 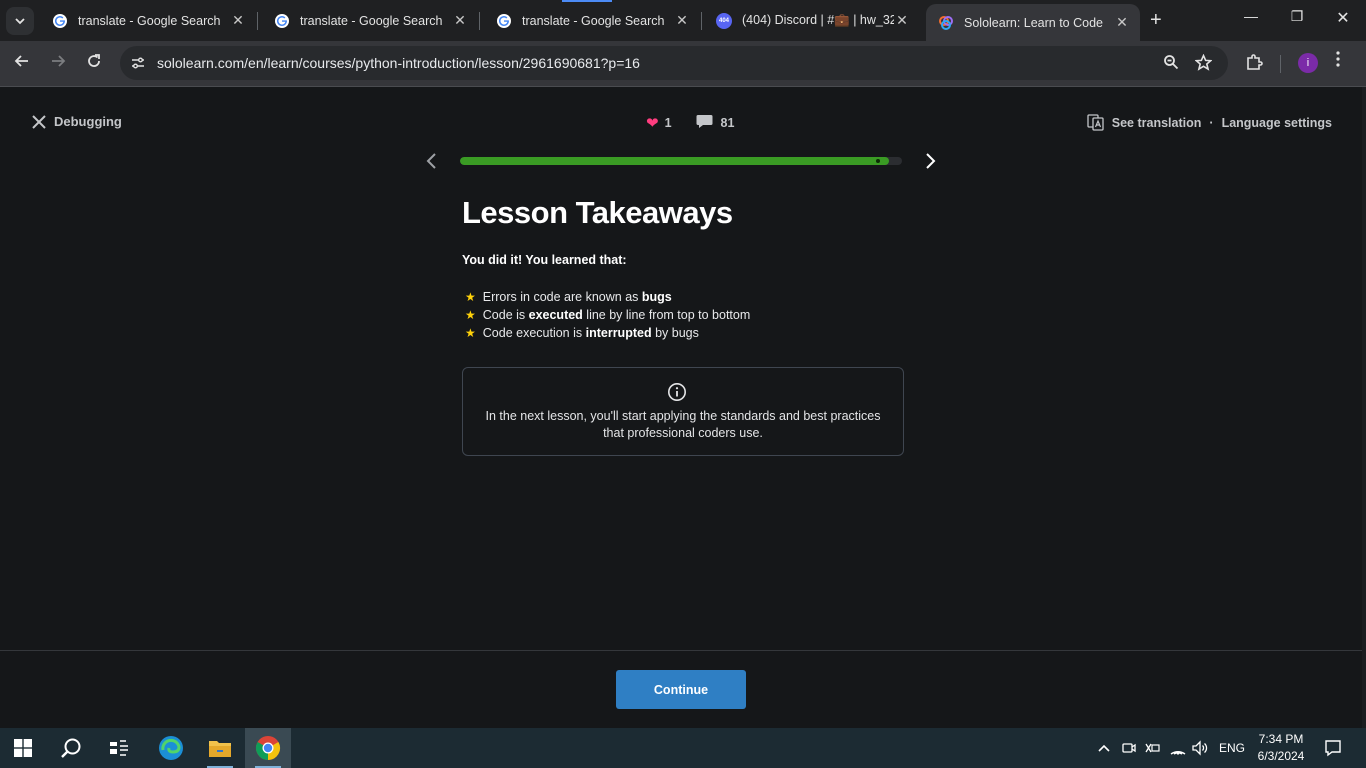 What do you see at coordinates (1251, 16) in the screenshot?
I see `minimize-icon: —` at bounding box center [1251, 16].